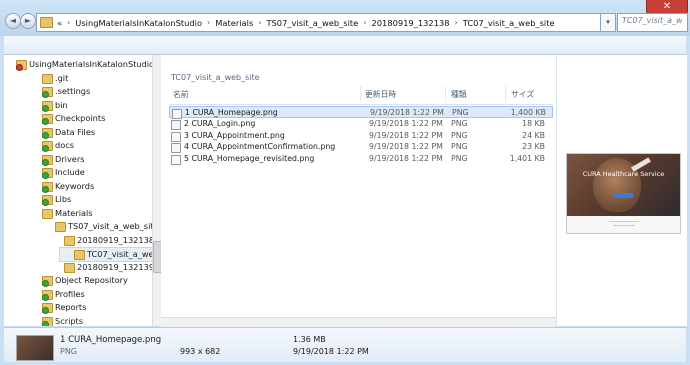 This screenshot has width=690, height=365. What do you see at coordinates (215, 77) in the screenshot?
I see `folder-caption: TC07_visit_a_web_site` at bounding box center [215, 77].